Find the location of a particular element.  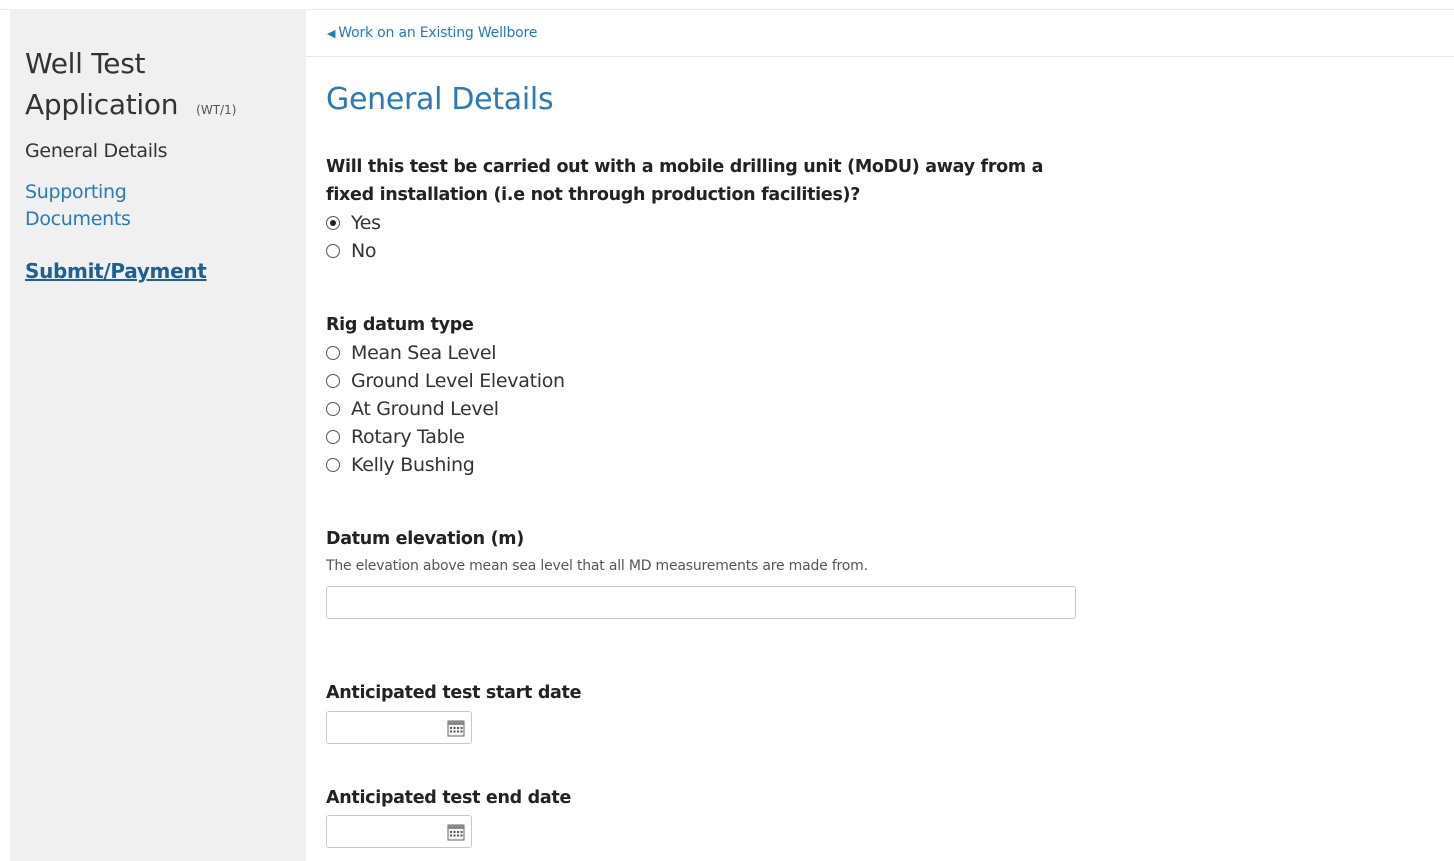

back-triangle-icon: ◀ is located at coordinates (331, 33).